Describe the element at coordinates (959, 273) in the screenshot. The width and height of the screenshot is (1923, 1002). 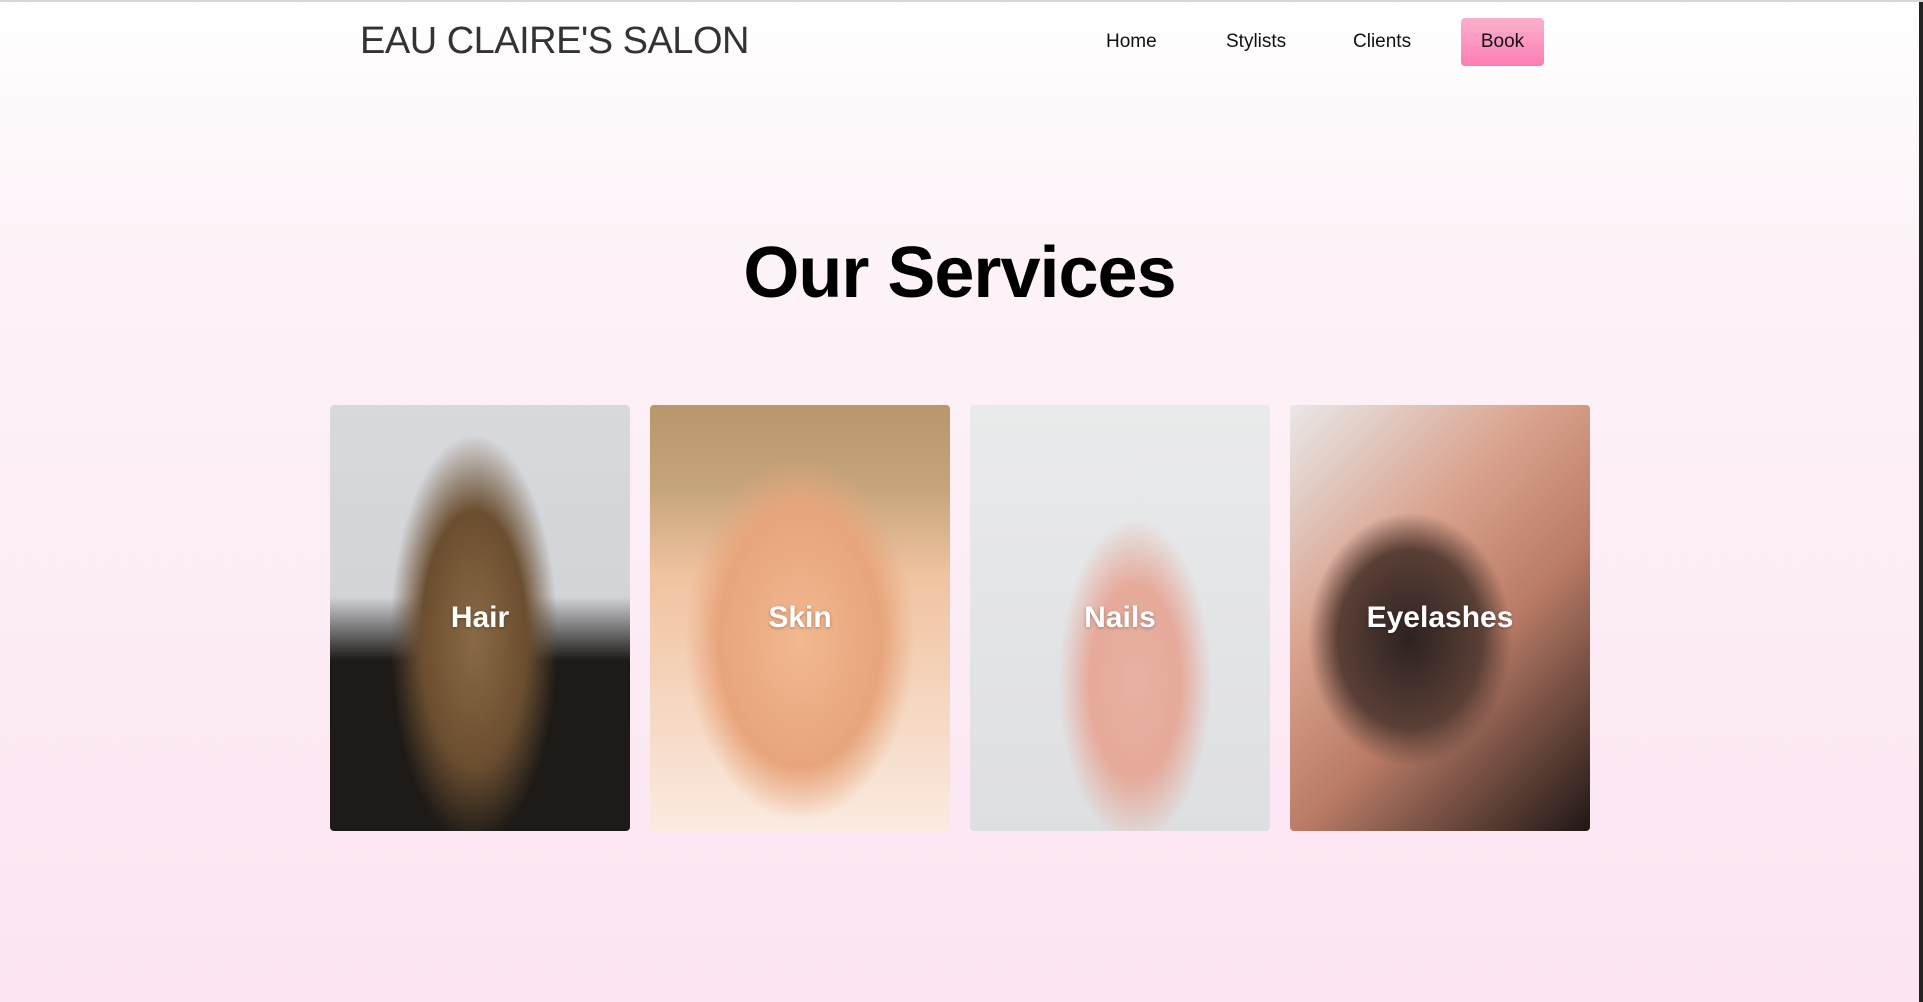
I see `page-title: Our Services` at that location.